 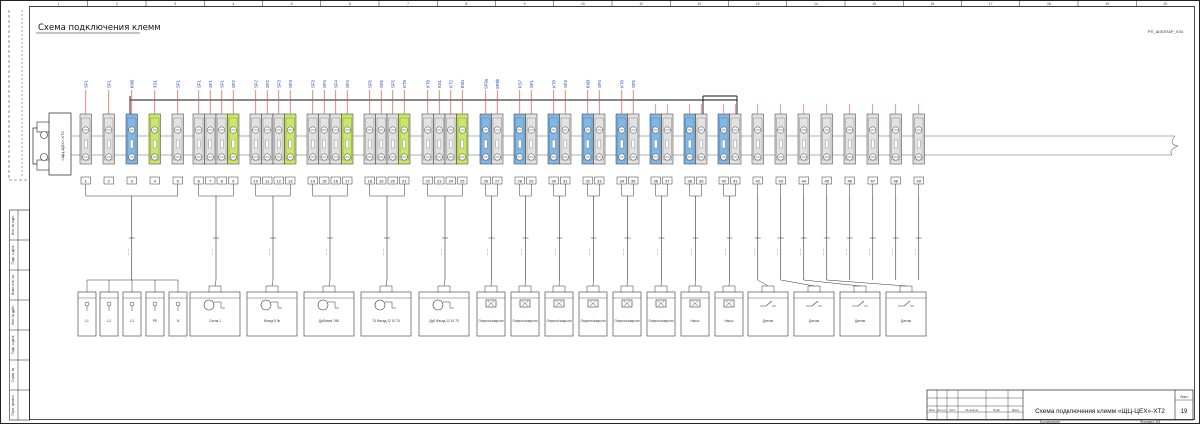 I want to click on terminal-number: 39, so click(x=701, y=181).